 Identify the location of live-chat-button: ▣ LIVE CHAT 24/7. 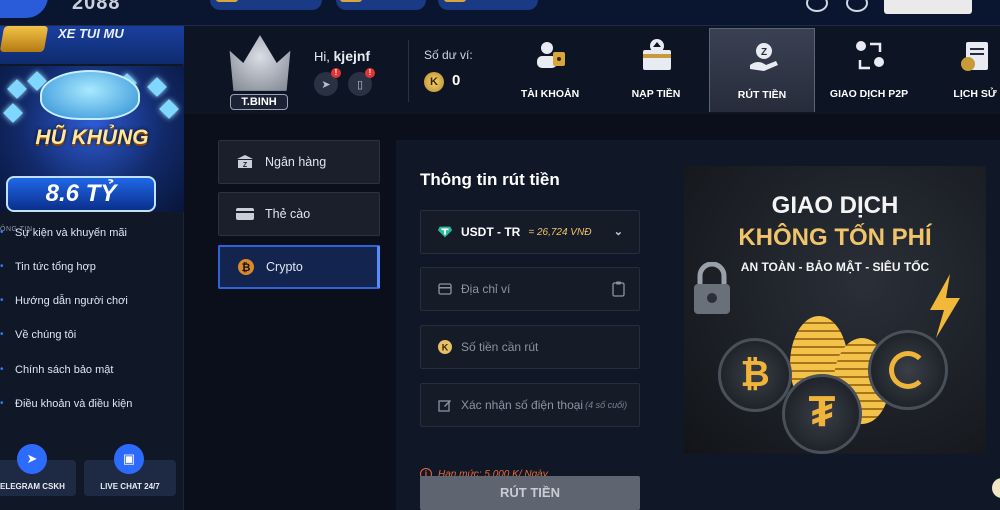
(130, 470).